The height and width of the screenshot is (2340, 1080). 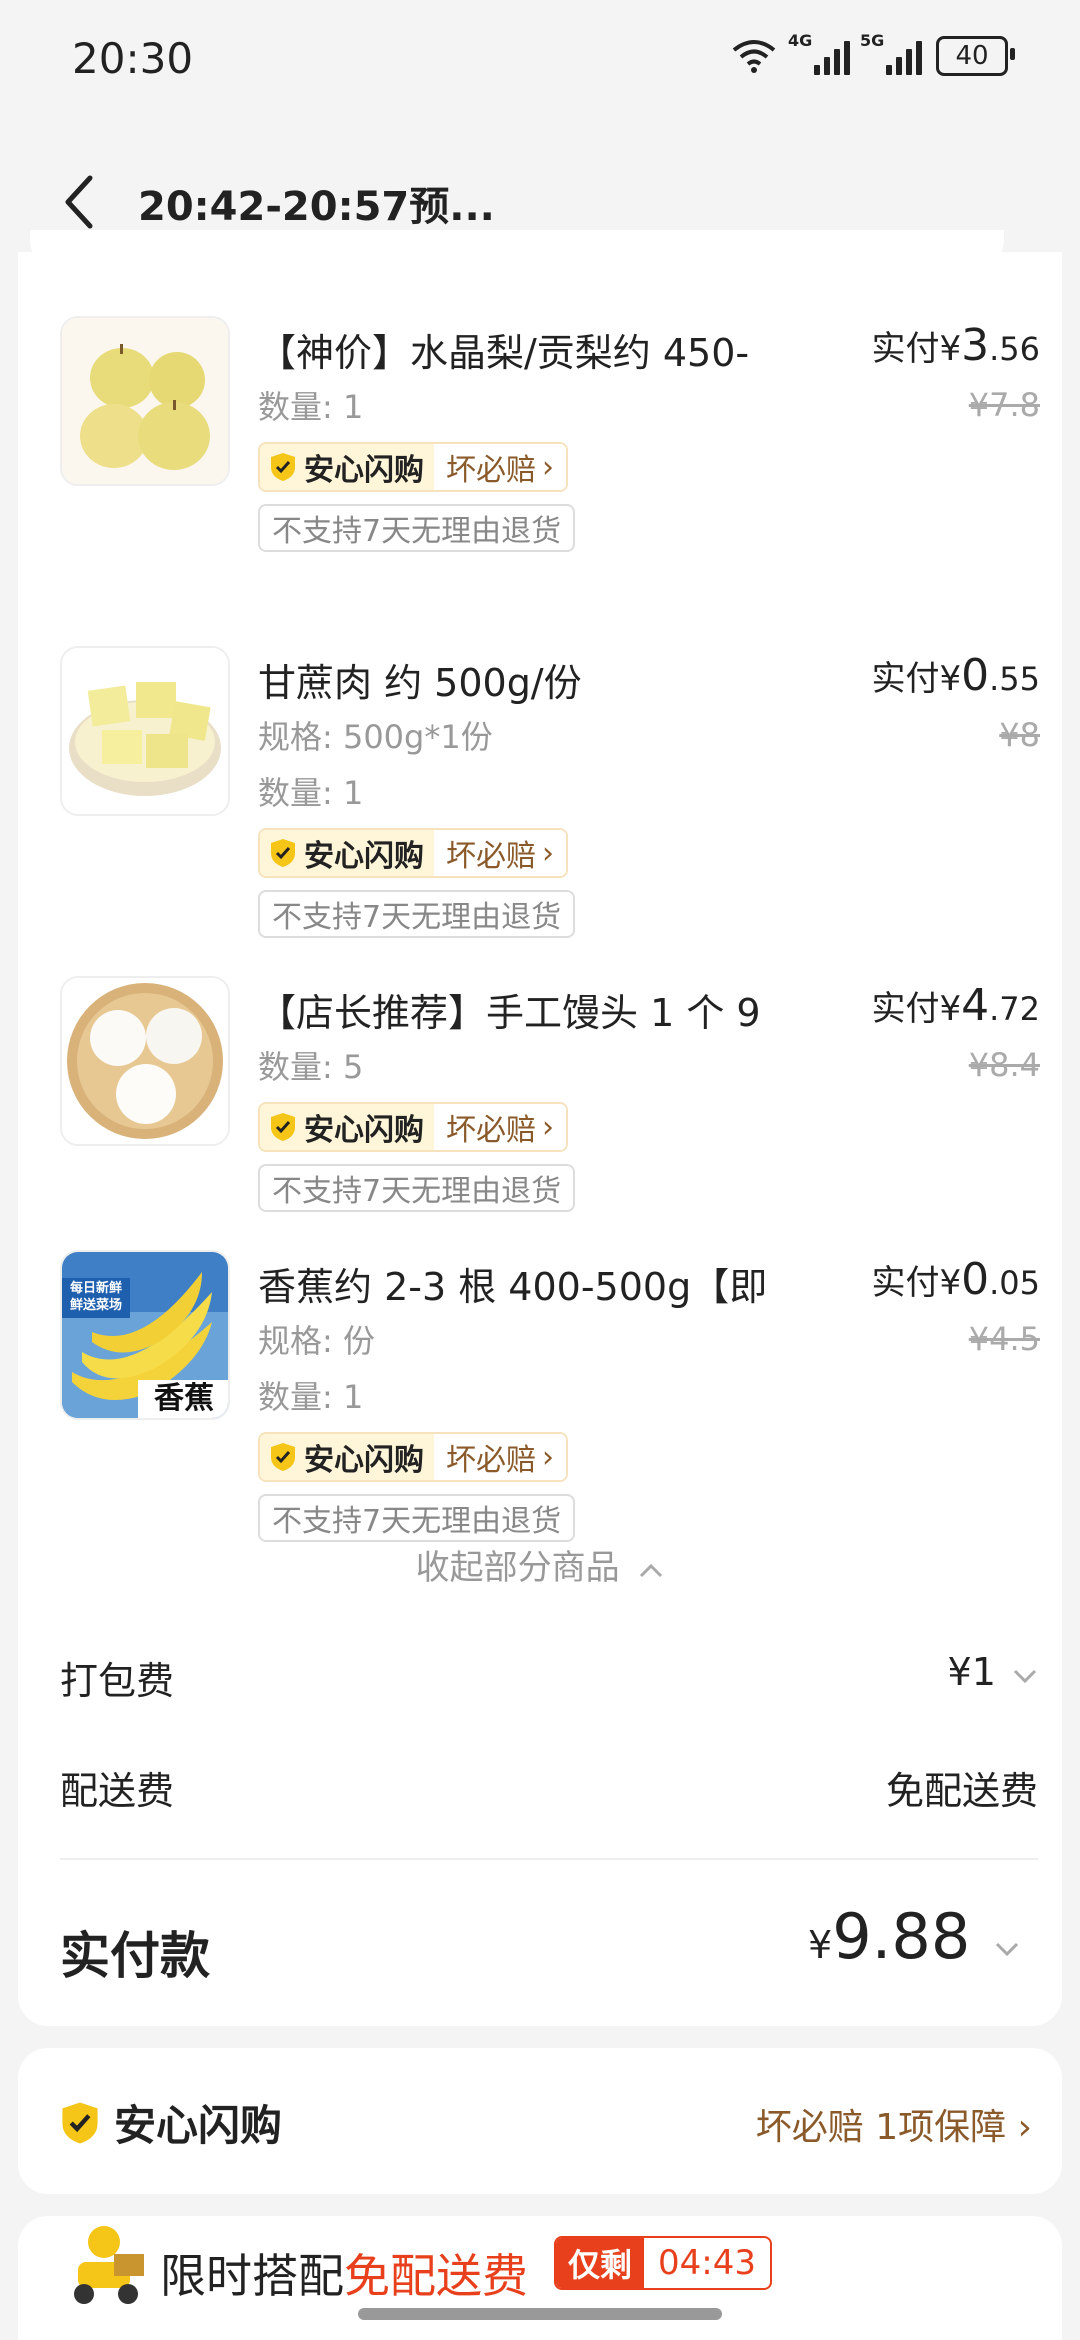 I want to click on delivery-rider-icon, so click(x=109, y=2265).